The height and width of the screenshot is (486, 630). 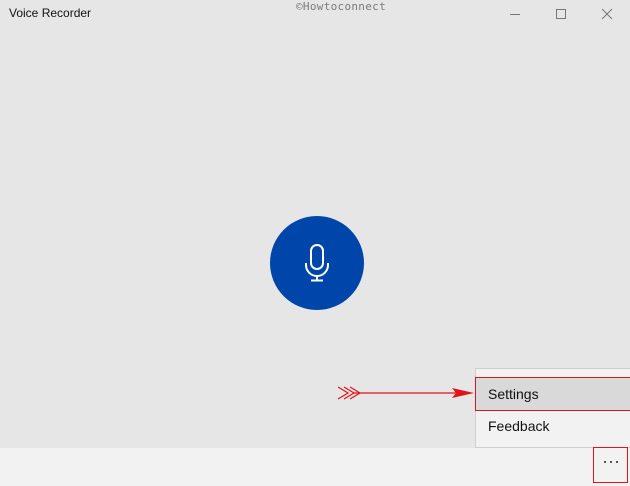 I want to click on minimize-icon, so click(x=515, y=14).